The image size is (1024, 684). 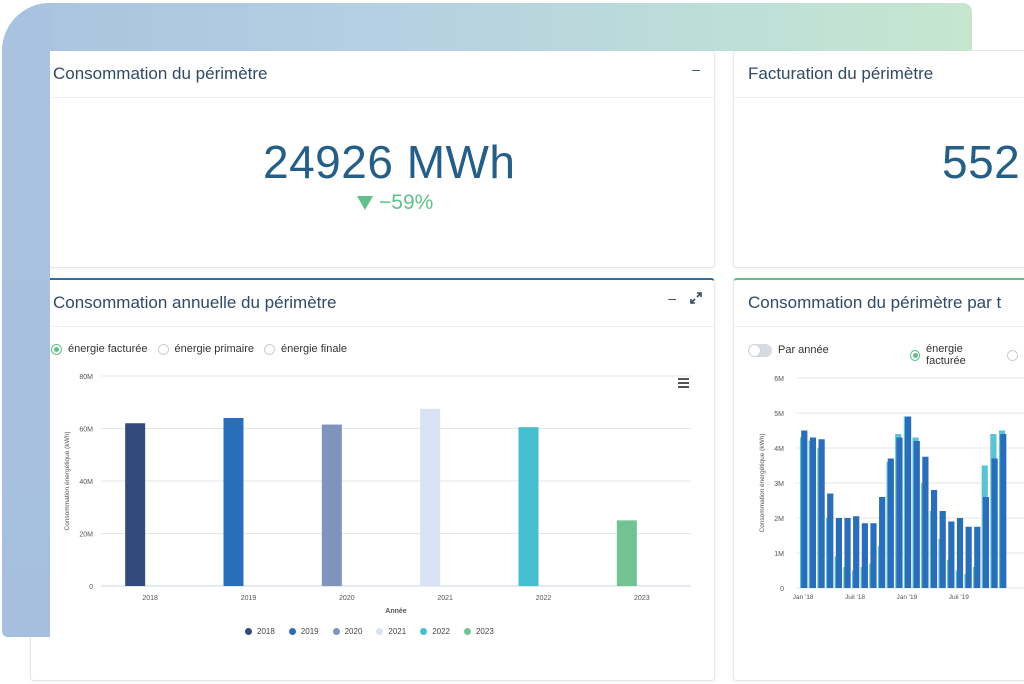 What do you see at coordinates (779, 379) in the screenshot?
I see `y-tick-label: 6M` at bounding box center [779, 379].